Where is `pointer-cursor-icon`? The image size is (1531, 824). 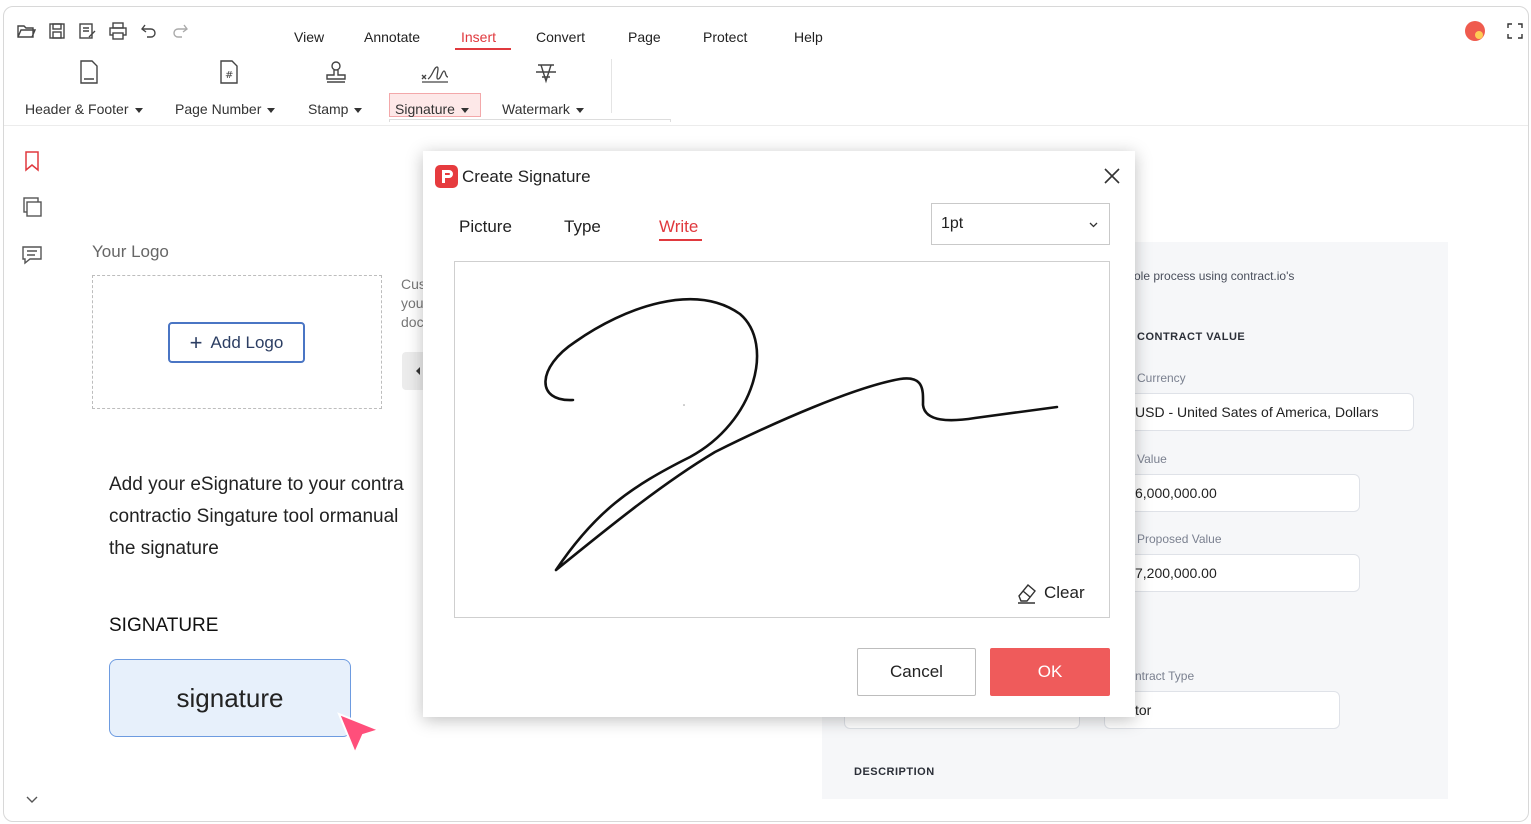 pointer-cursor-icon is located at coordinates (360, 737).